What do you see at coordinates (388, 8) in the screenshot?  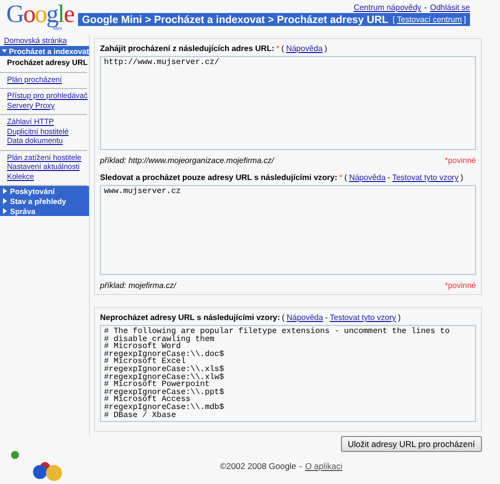 I see `header-link: Centrum nápovědy` at bounding box center [388, 8].